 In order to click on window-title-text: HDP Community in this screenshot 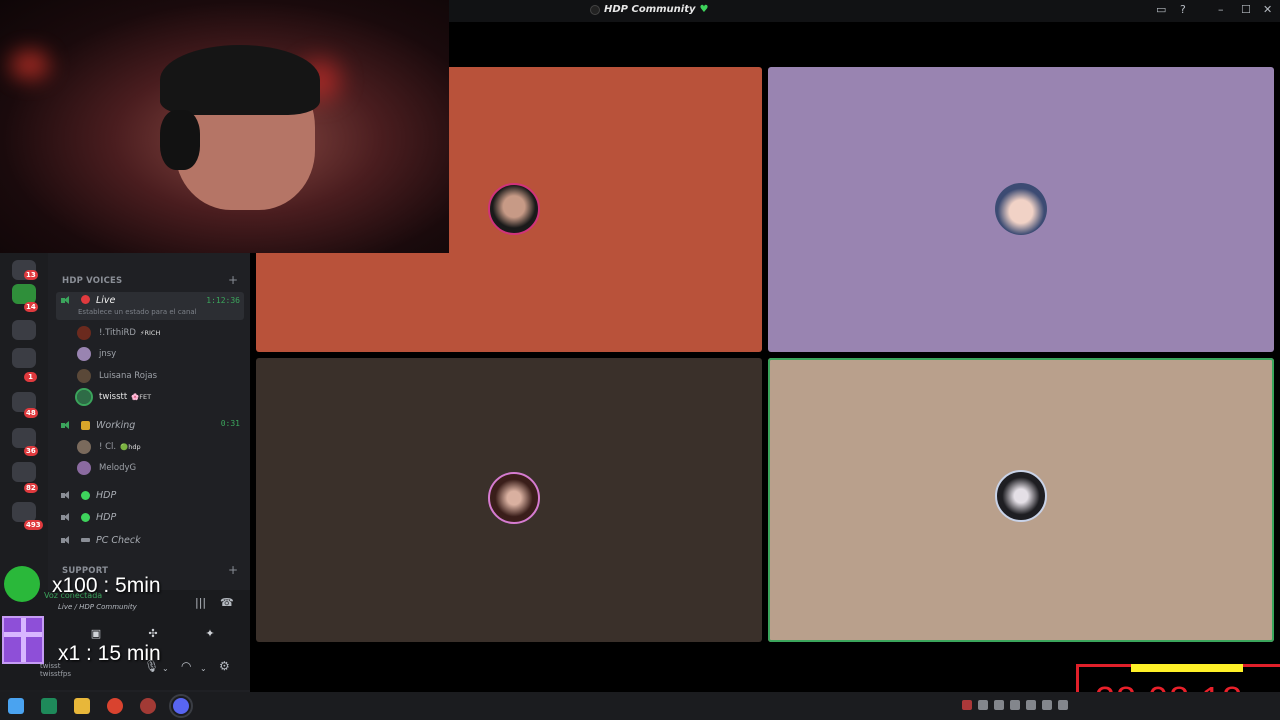, I will do `click(650, 9)`.